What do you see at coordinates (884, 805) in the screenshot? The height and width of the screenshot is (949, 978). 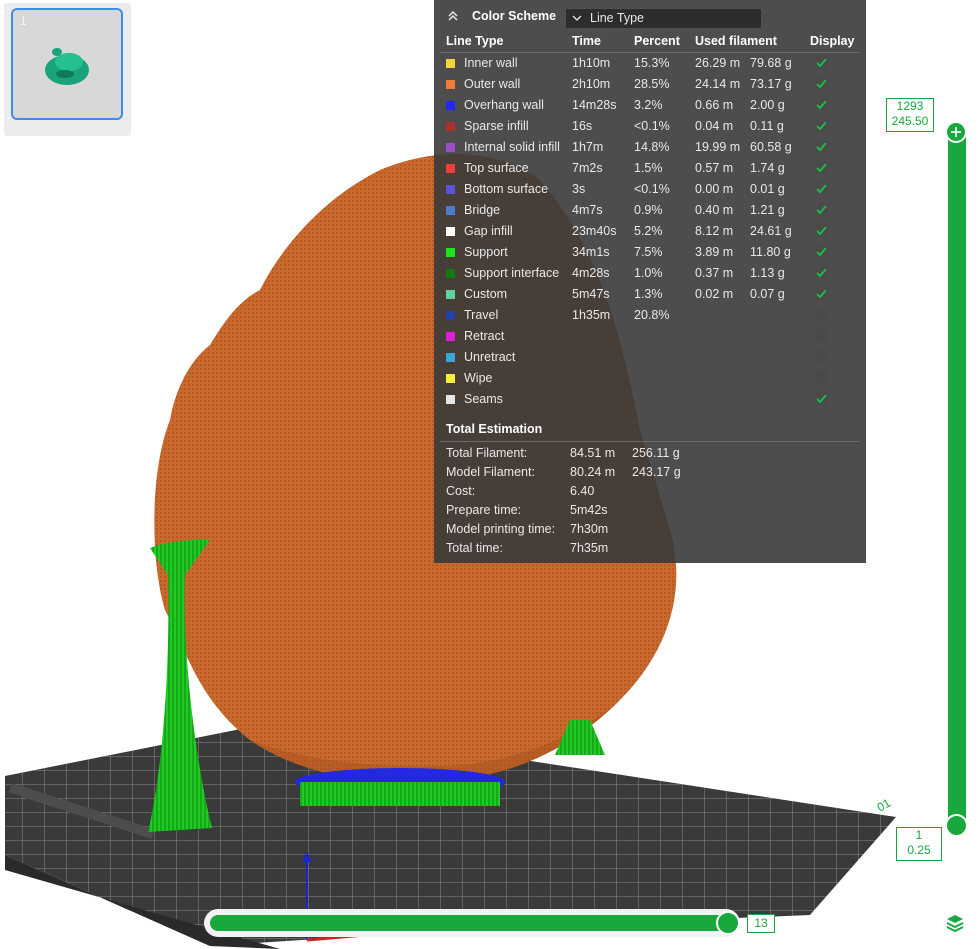 I see `svg-text: 01` at bounding box center [884, 805].